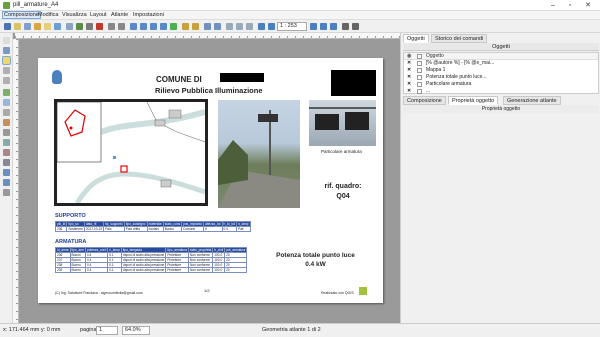 The width and height of the screenshot is (600, 337). Describe the element at coordinates (337, 293) in the screenshot. I see `realizzato-label: Realizzato con QGIS` at that location.